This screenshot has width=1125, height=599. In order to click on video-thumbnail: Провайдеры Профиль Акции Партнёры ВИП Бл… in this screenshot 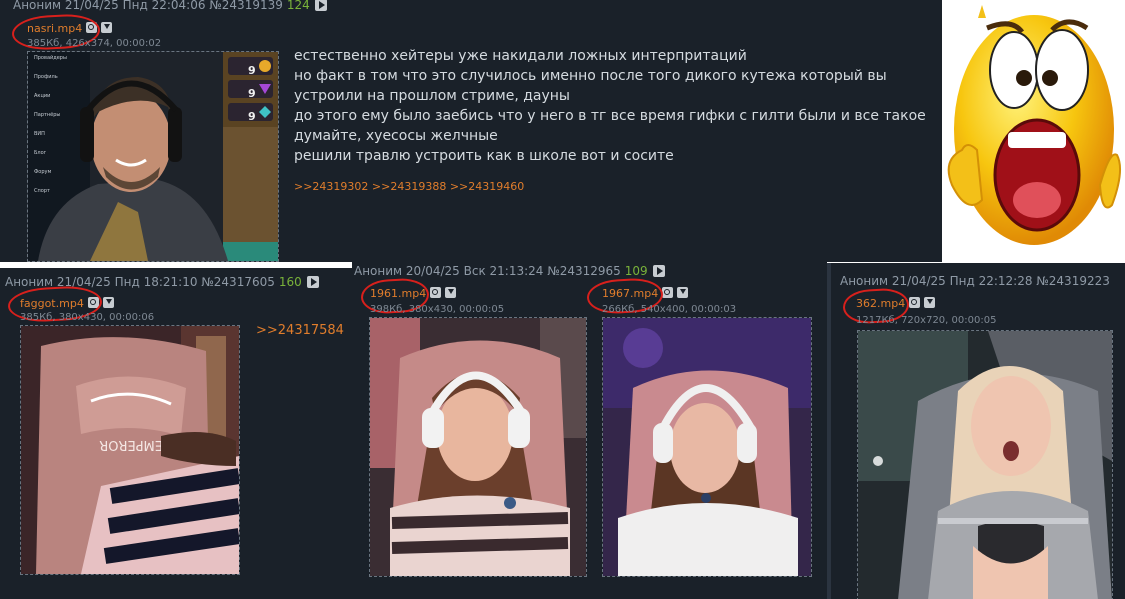, I will do `click(153, 156)`.